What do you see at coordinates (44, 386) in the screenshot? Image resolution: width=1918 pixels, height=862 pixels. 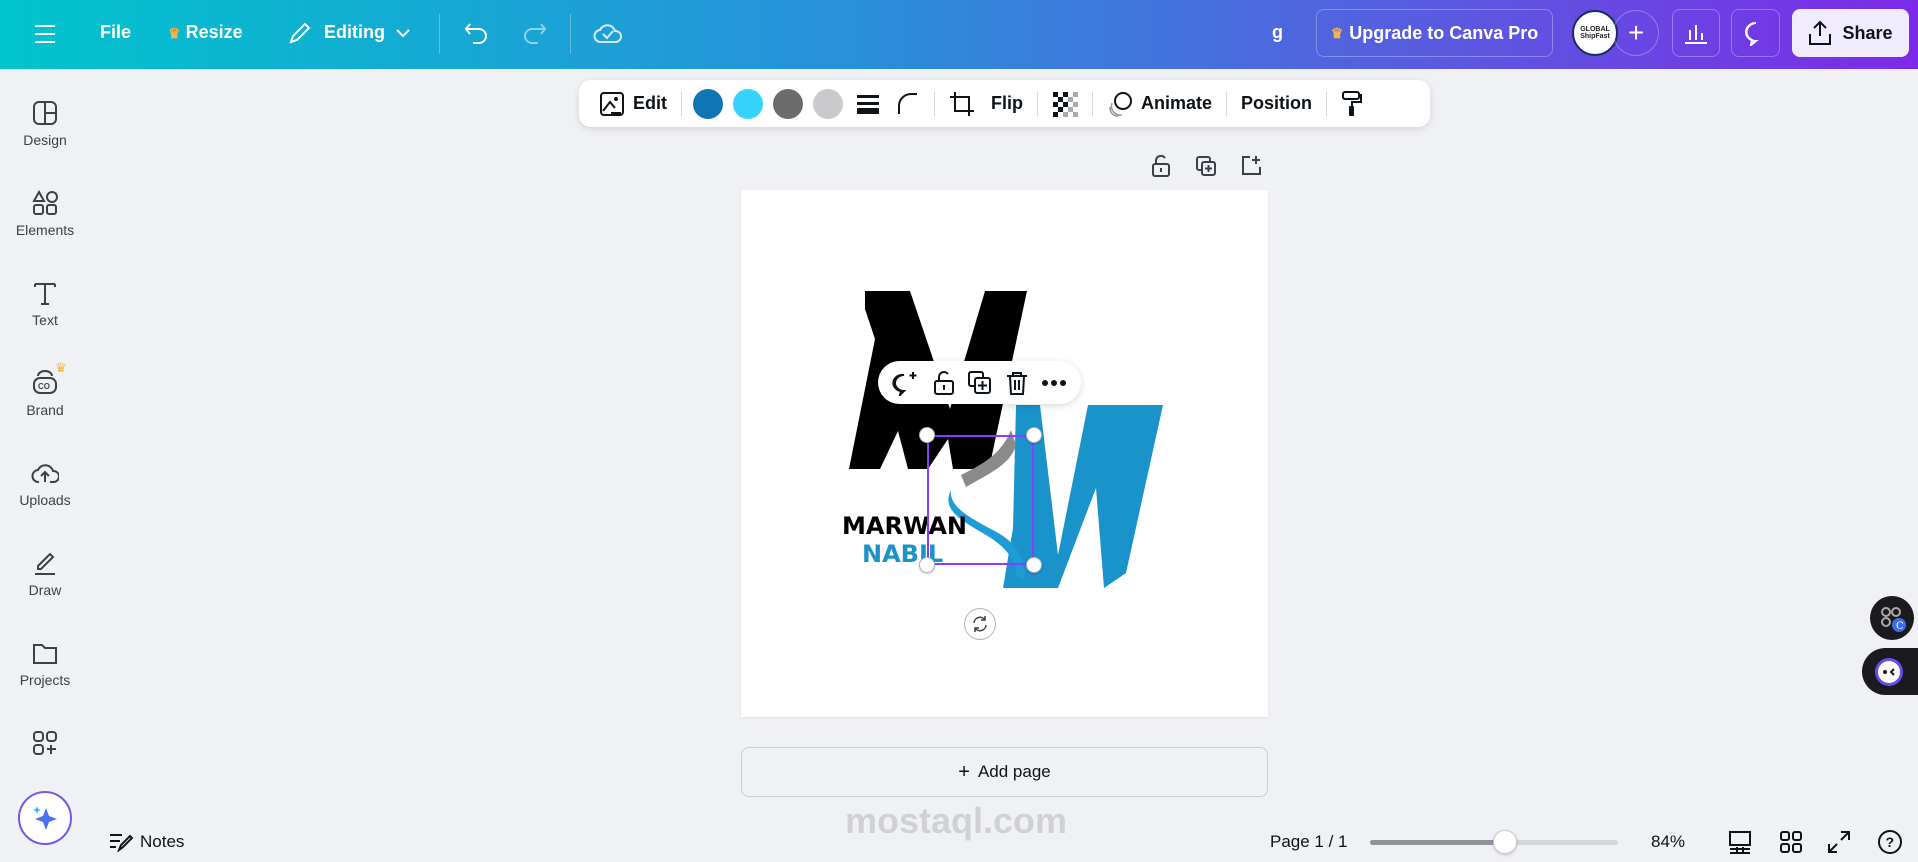 I see `svg-text: CO` at bounding box center [44, 386].